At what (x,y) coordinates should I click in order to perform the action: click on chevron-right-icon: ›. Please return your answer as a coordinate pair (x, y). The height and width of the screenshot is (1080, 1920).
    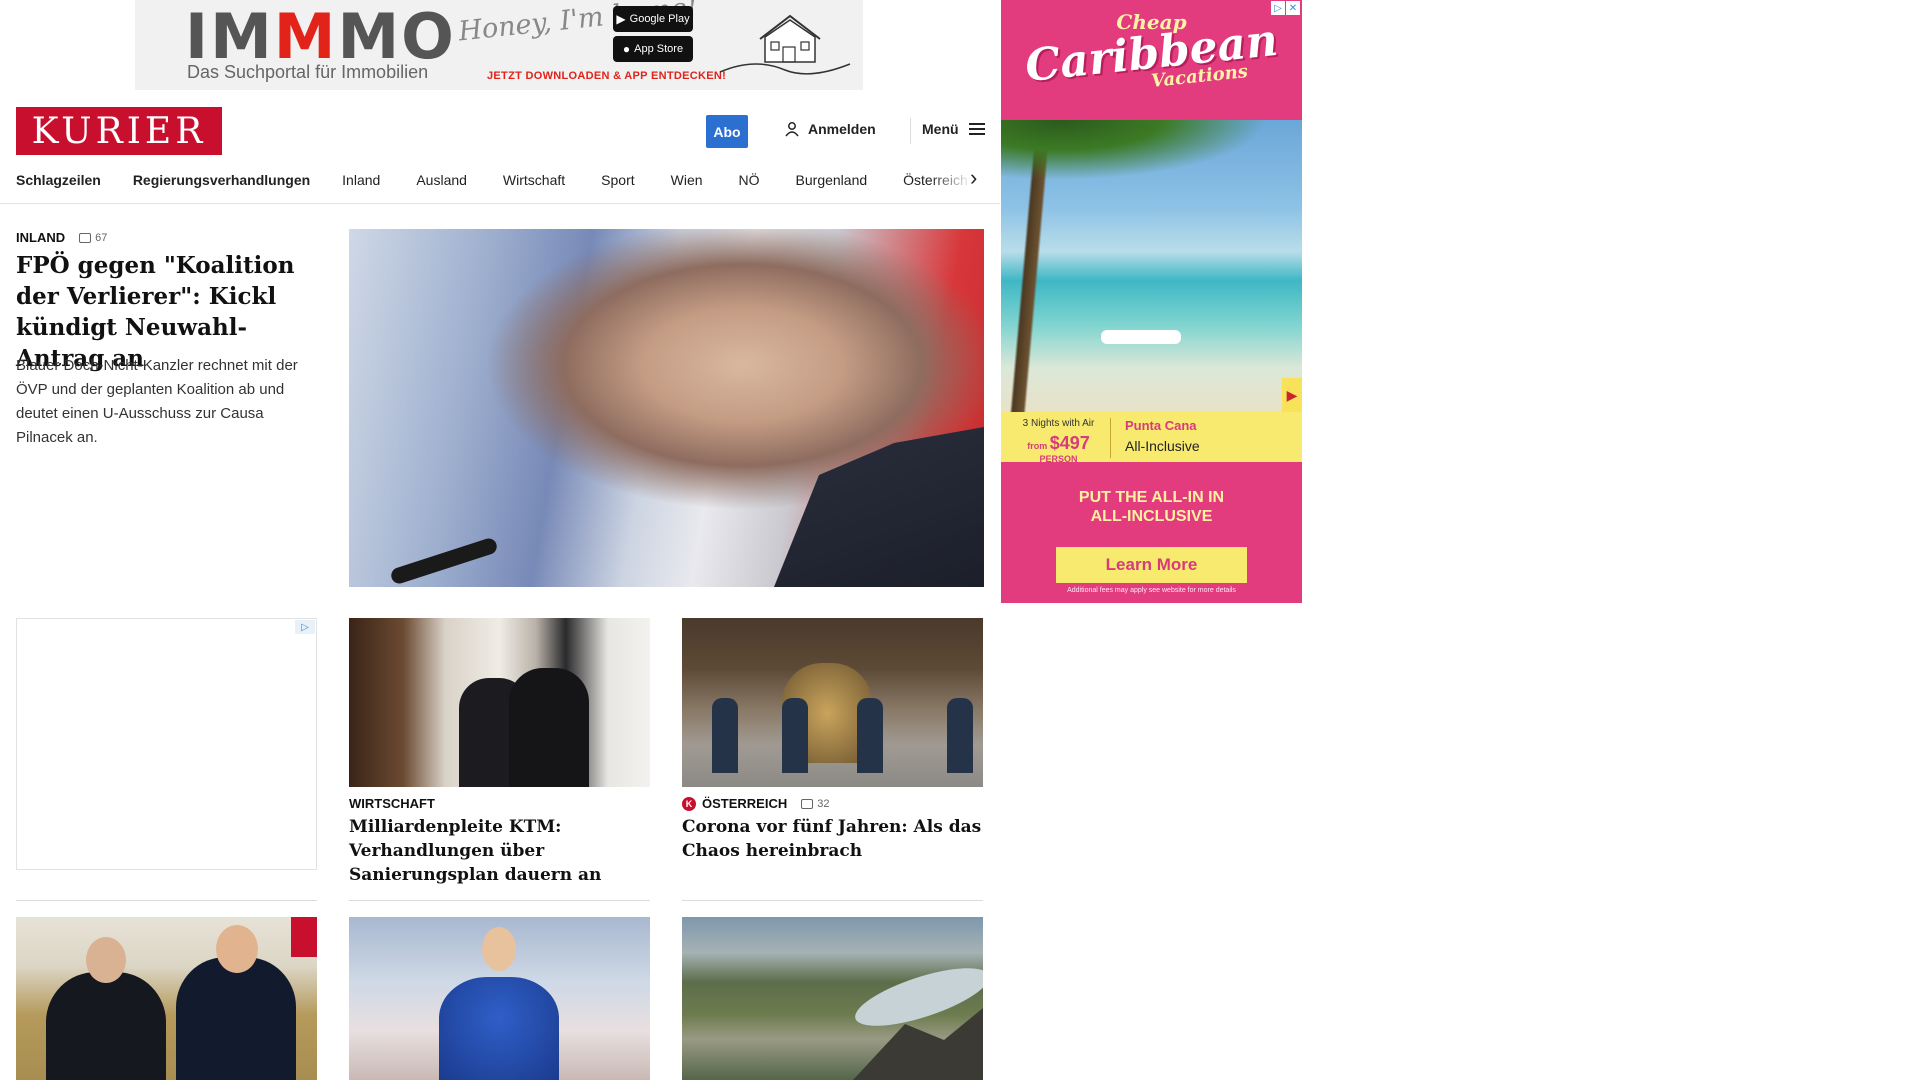
    Looking at the image, I should click on (973, 178).